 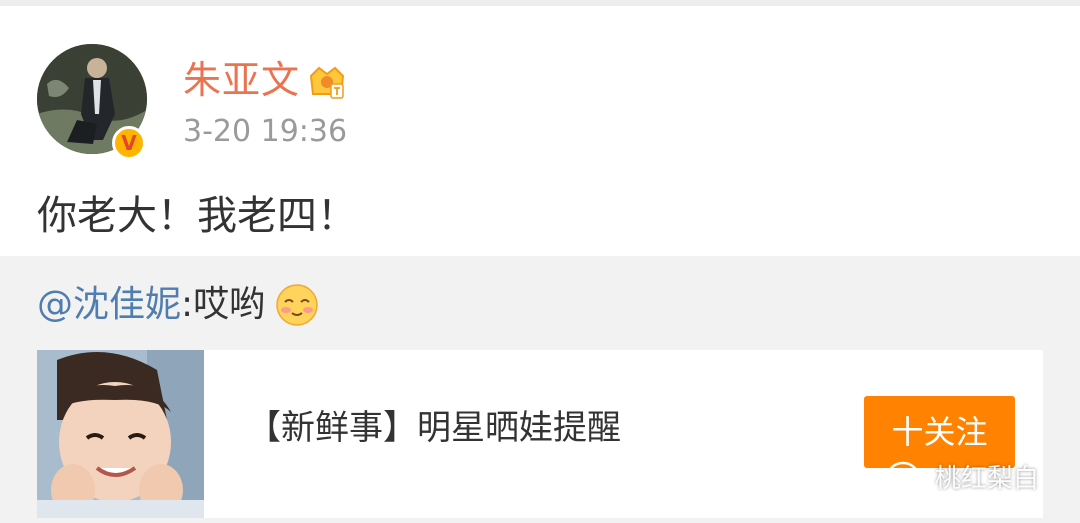 I want to click on card-thumbnail, so click(x=120, y=434).